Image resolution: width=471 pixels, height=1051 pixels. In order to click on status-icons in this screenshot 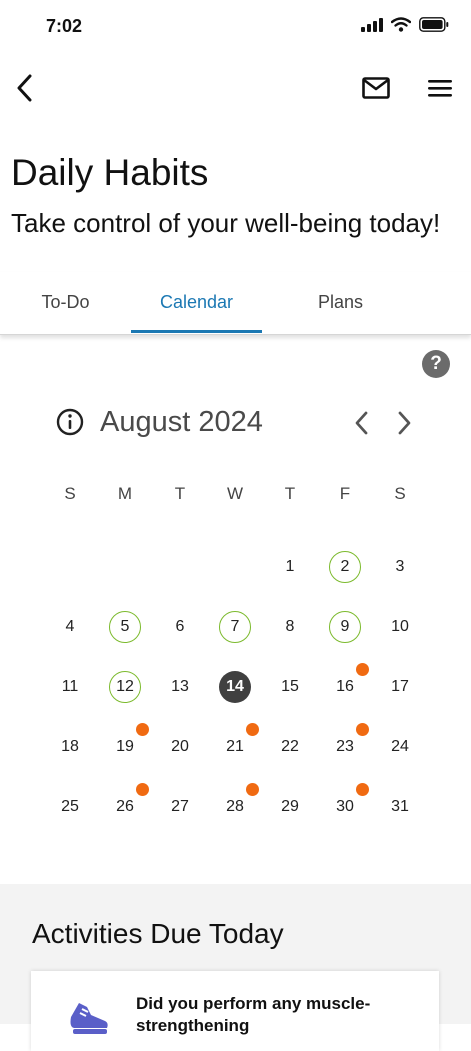, I will do `click(405, 24)`.